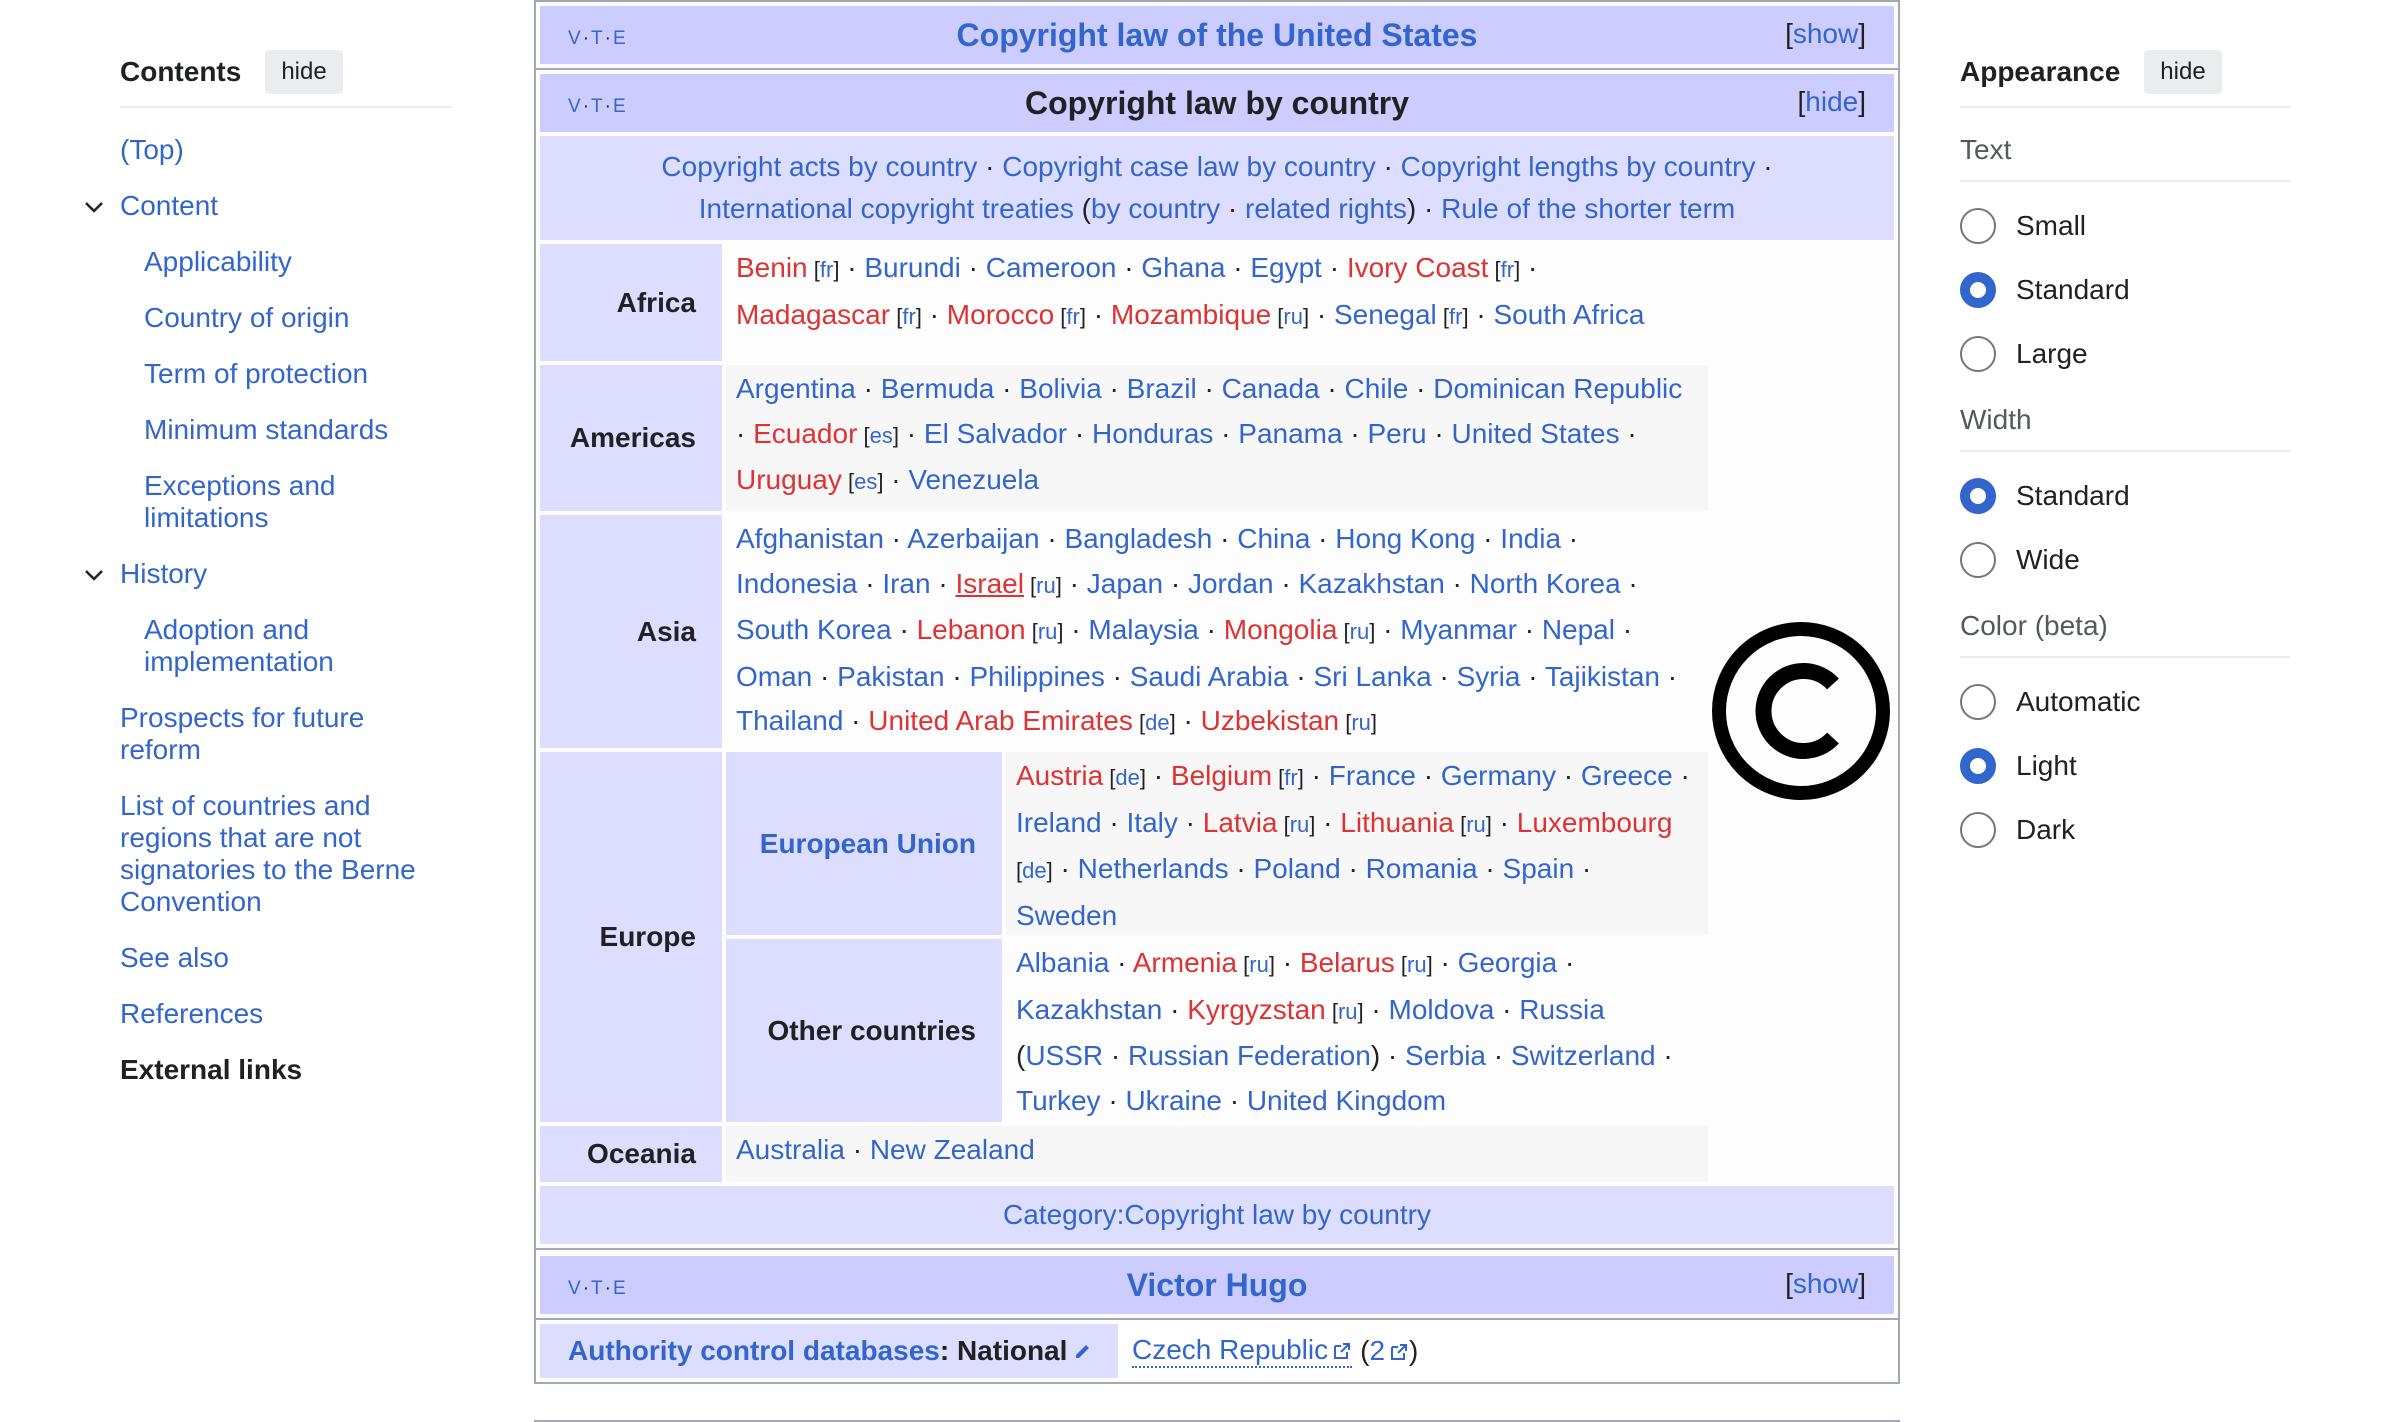  Describe the element at coordinates (1588, 208) in the screenshot. I see `shorter-term-link: Rule of the shorter term` at that location.